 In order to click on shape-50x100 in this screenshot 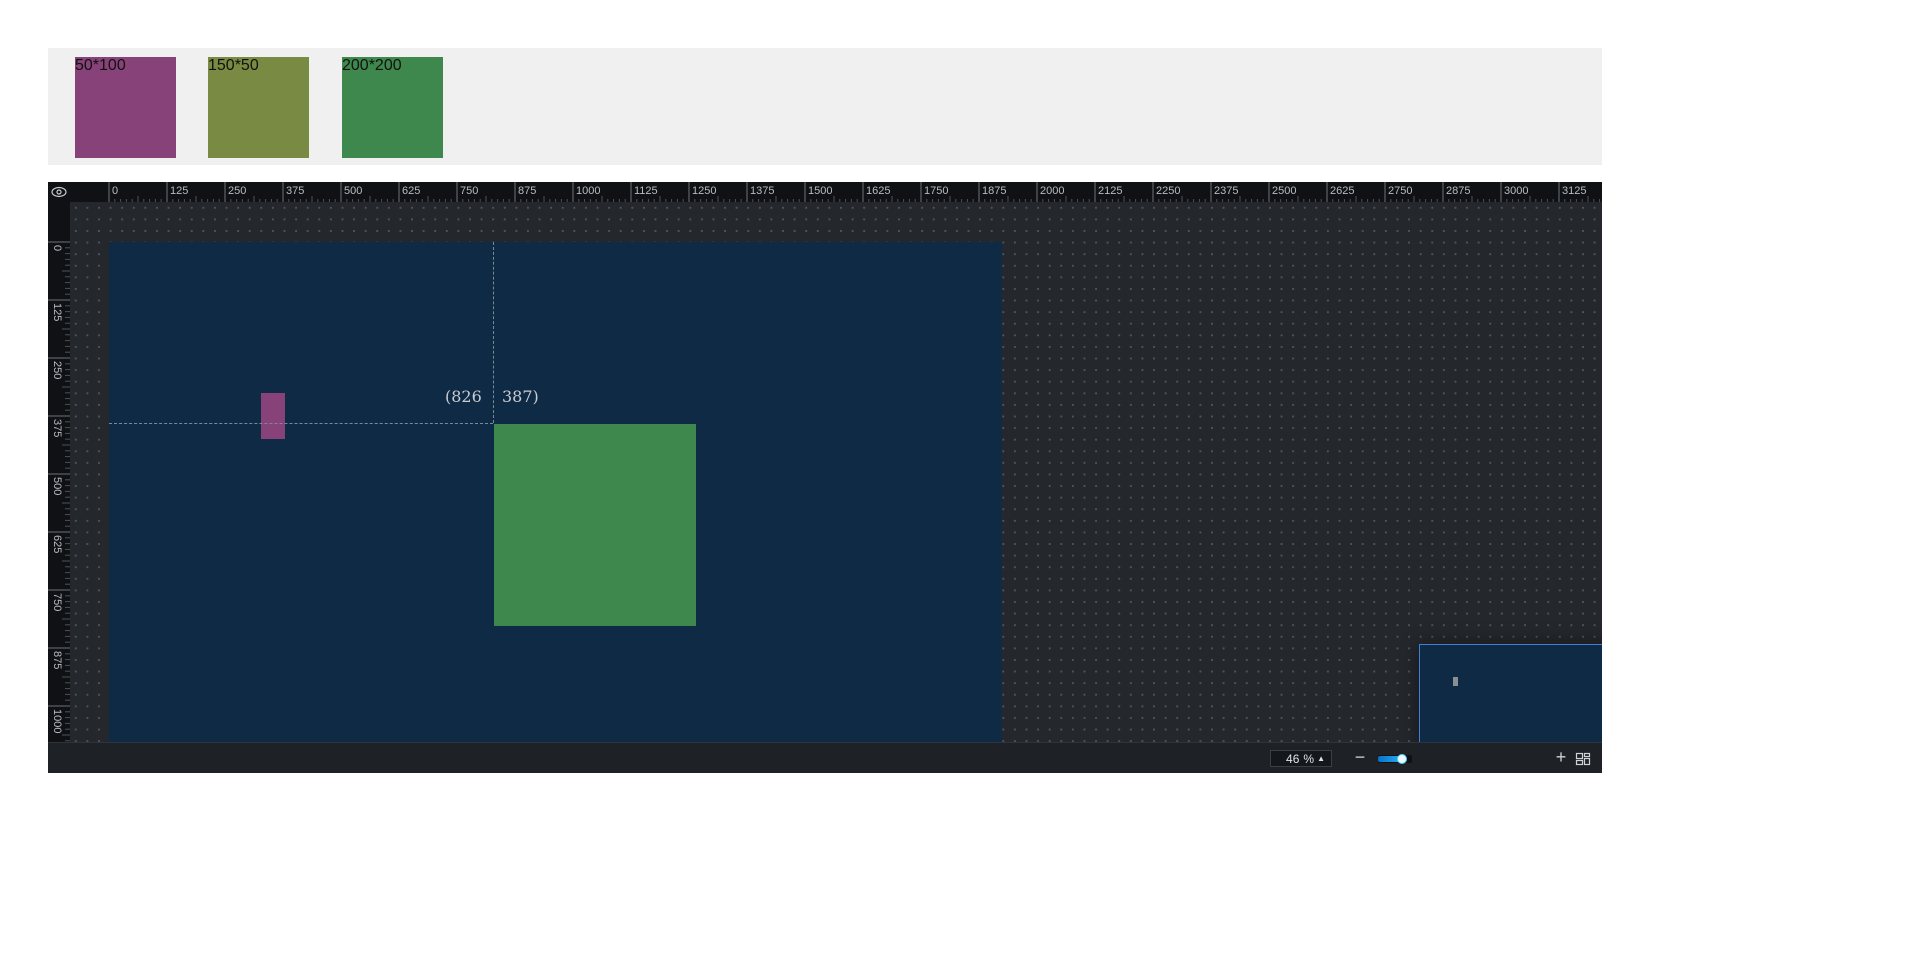, I will do `click(273, 416)`.